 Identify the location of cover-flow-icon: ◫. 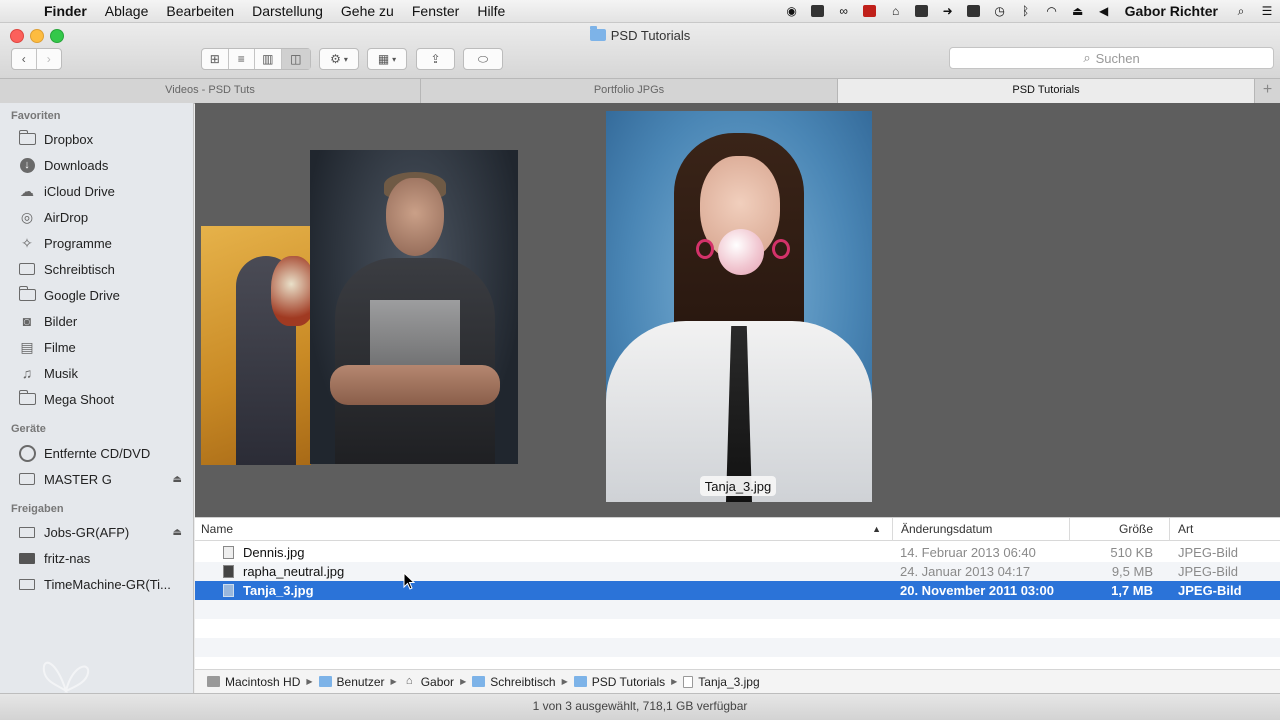
(296, 59).